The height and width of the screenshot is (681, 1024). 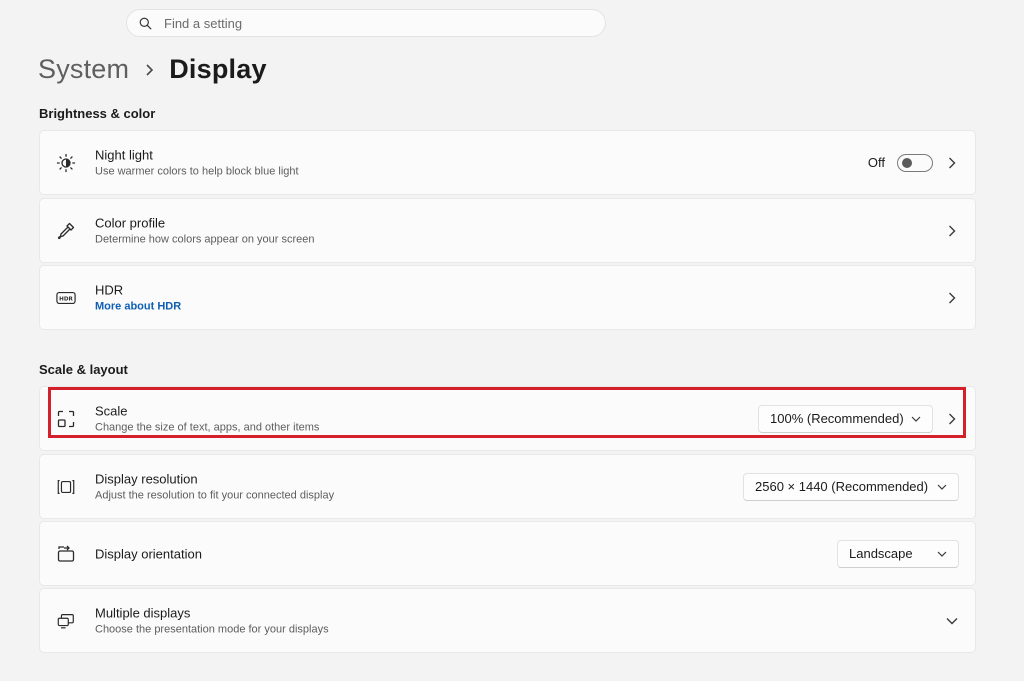 What do you see at coordinates (66, 554) in the screenshot?
I see `orientation-icon` at bounding box center [66, 554].